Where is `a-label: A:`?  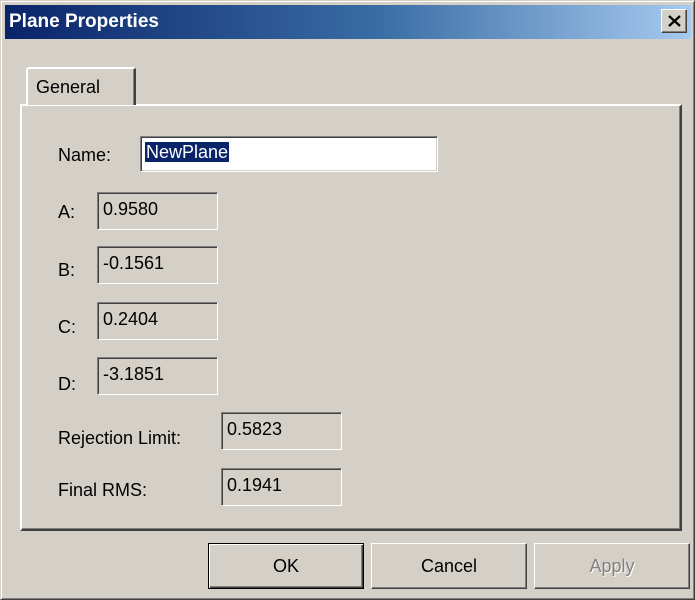
a-label: A: is located at coordinates (67, 212).